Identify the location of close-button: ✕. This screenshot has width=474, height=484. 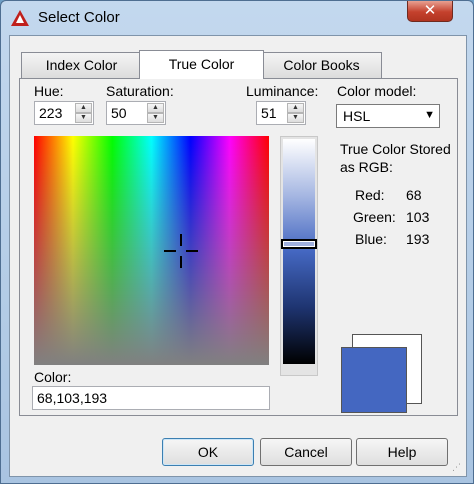
(430, 11).